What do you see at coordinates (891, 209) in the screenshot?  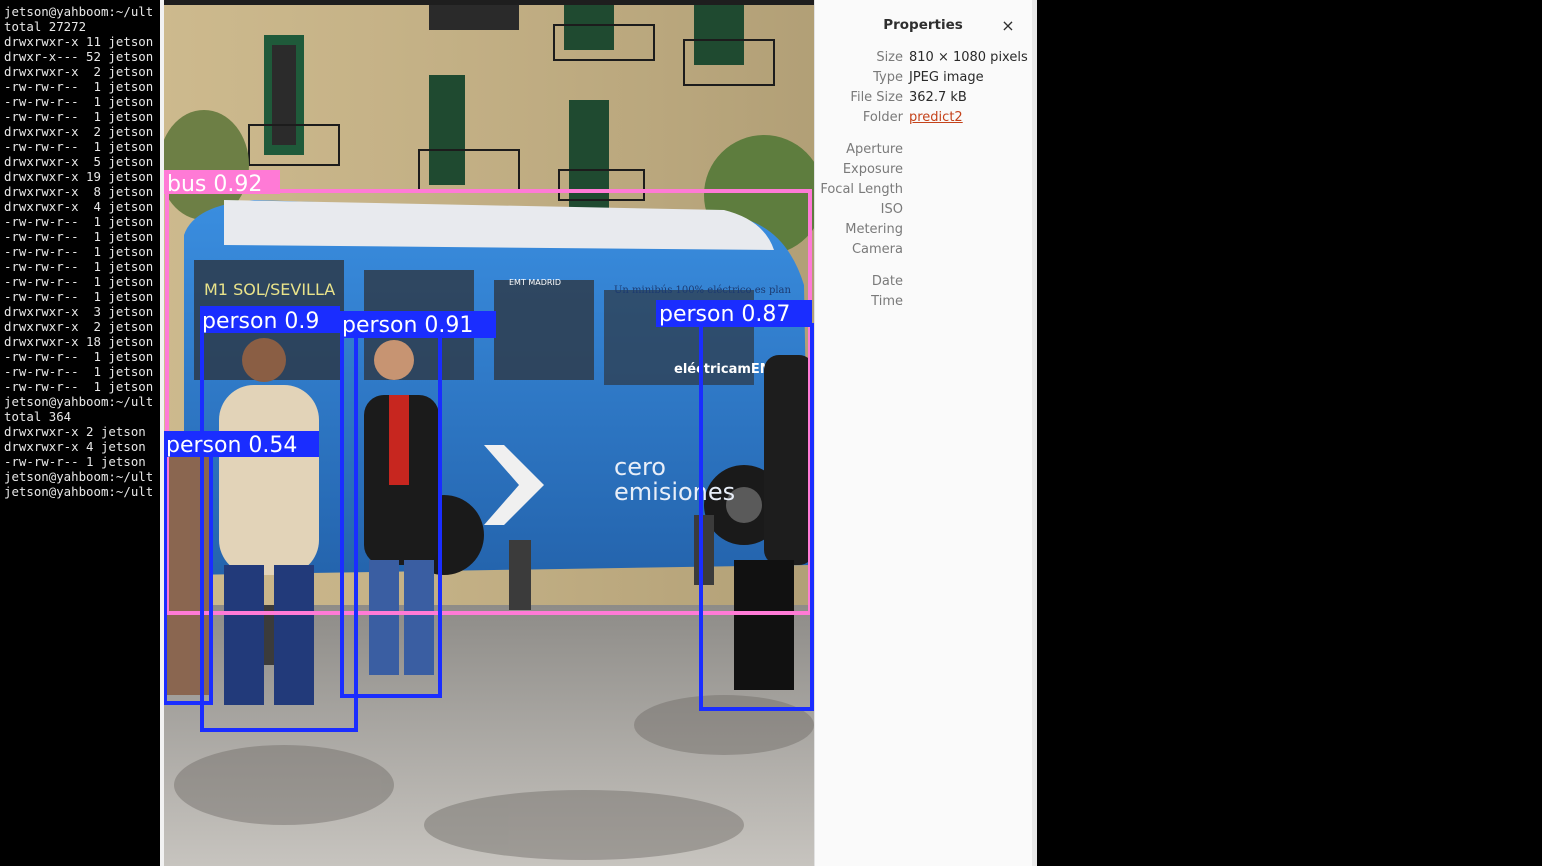 I see `property-key: ISO` at bounding box center [891, 209].